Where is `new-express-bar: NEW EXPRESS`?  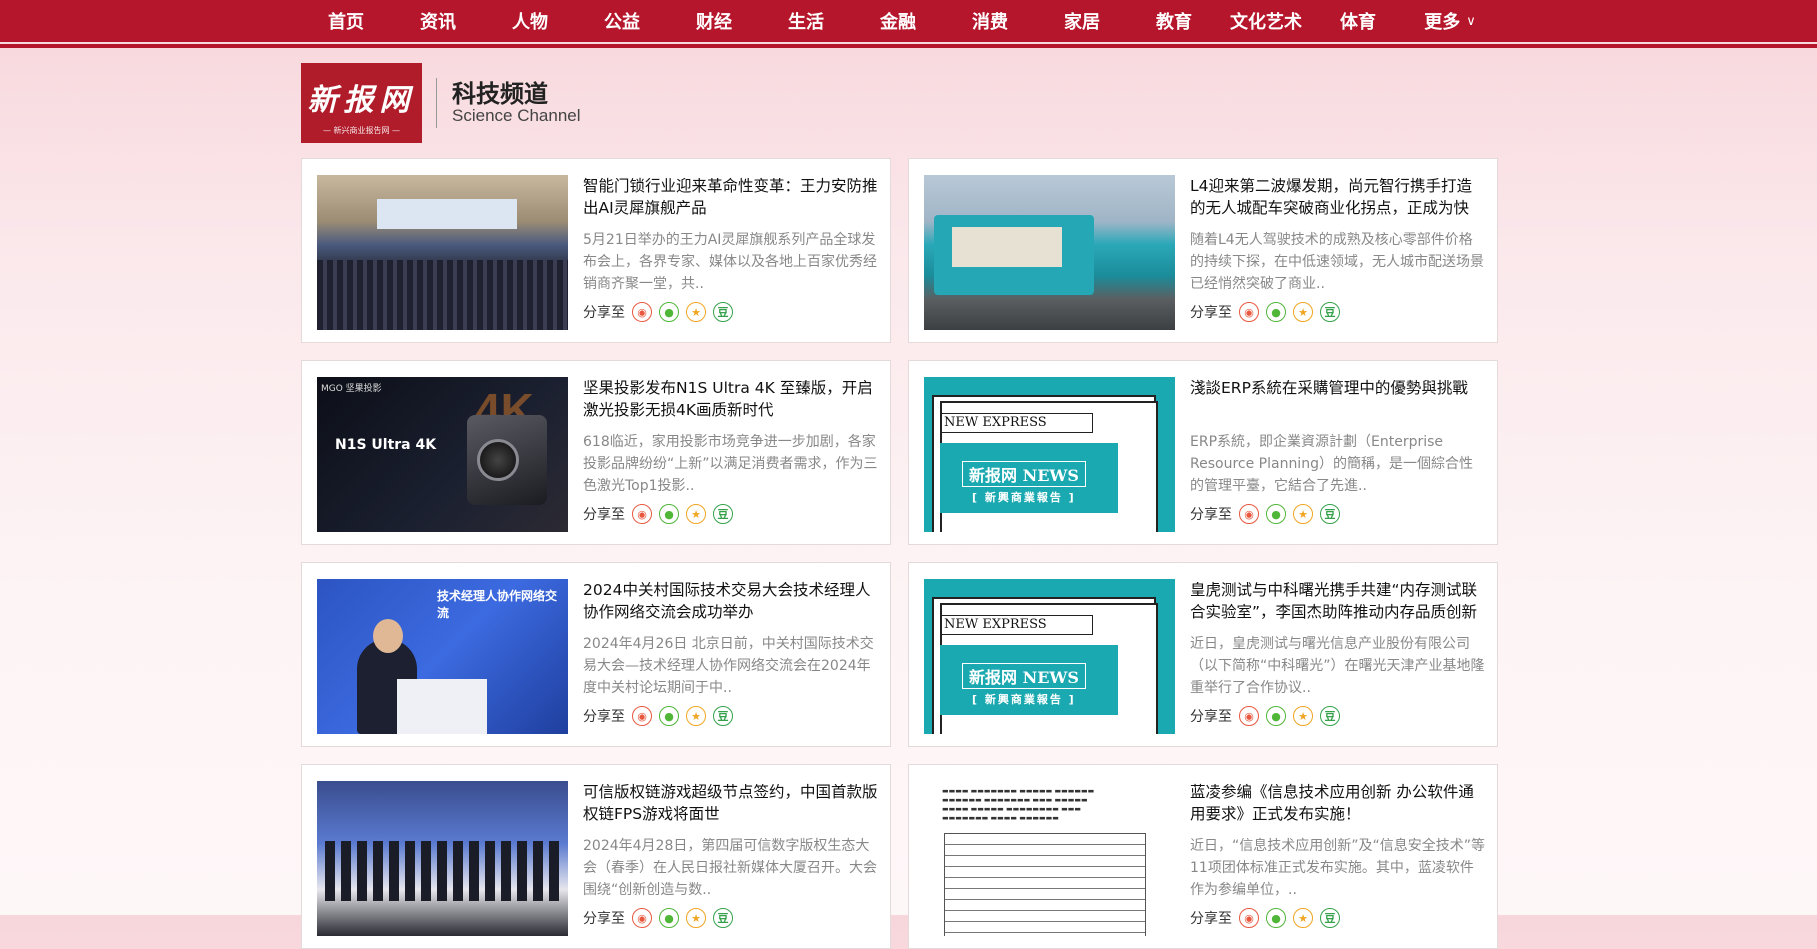 new-express-bar: NEW EXPRESS is located at coordinates (1016, 625).